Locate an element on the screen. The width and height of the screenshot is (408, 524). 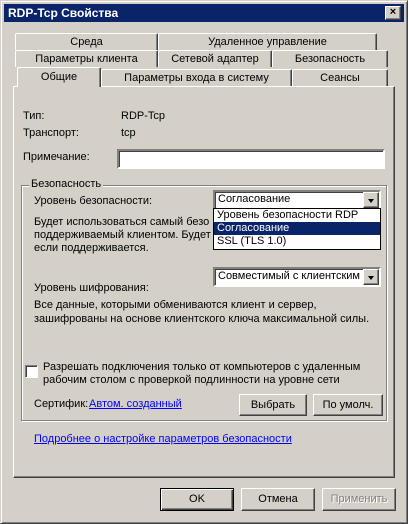
apply-button-label: Применить is located at coordinates (359, 499).